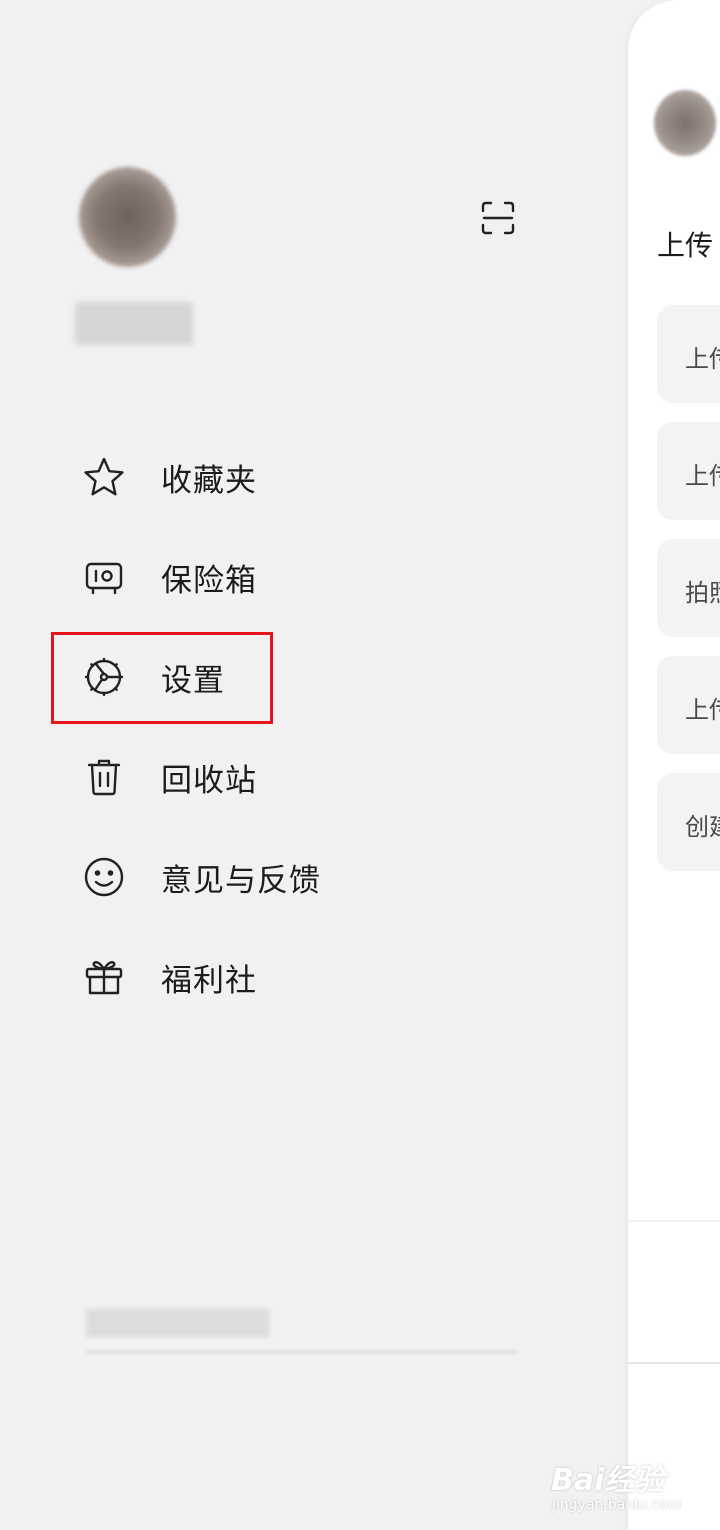  I want to click on menu-label-feedback: 意见与反馈, so click(241, 880).